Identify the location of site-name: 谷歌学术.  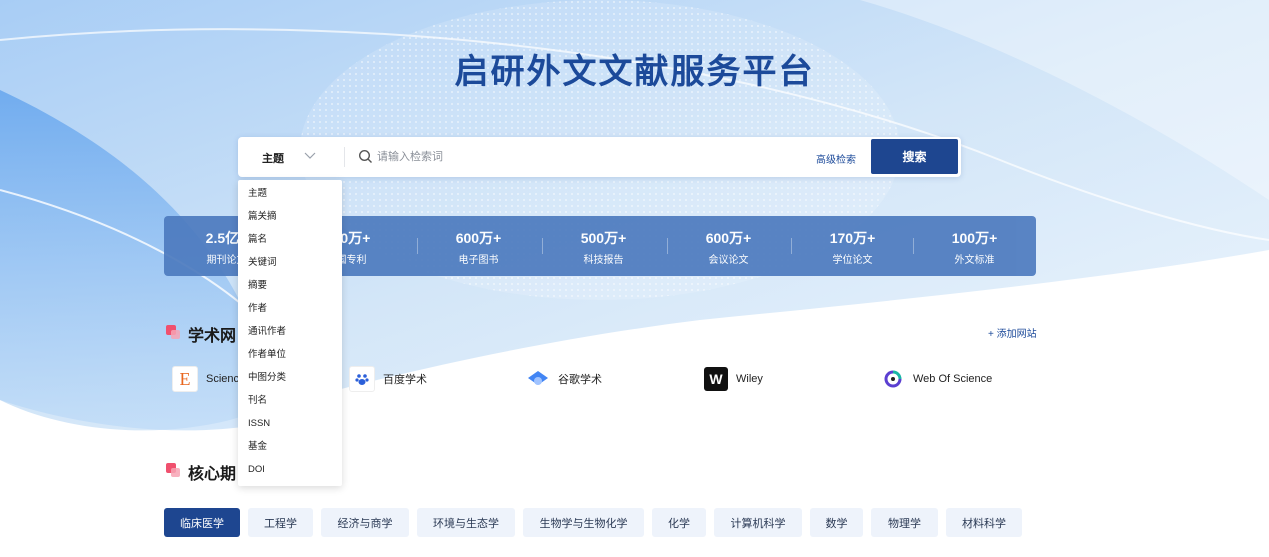
(580, 380).